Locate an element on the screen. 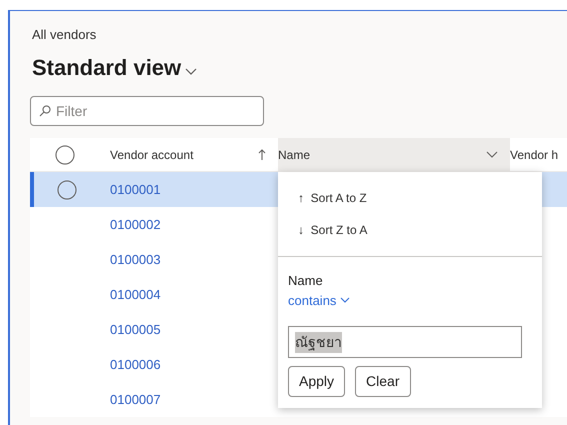  sort-option: ↑ Sort A to Z is located at coordinates (410, 198).